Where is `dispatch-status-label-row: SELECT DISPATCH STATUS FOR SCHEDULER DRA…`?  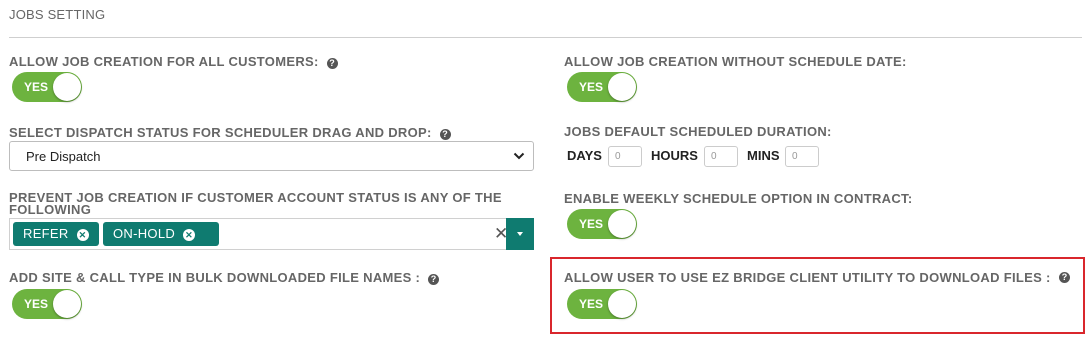 dispatch-status-label-row: SELECT DISPATCH STATUS FOR SCHEDULER DRA… is located at coordinates (230, 133).